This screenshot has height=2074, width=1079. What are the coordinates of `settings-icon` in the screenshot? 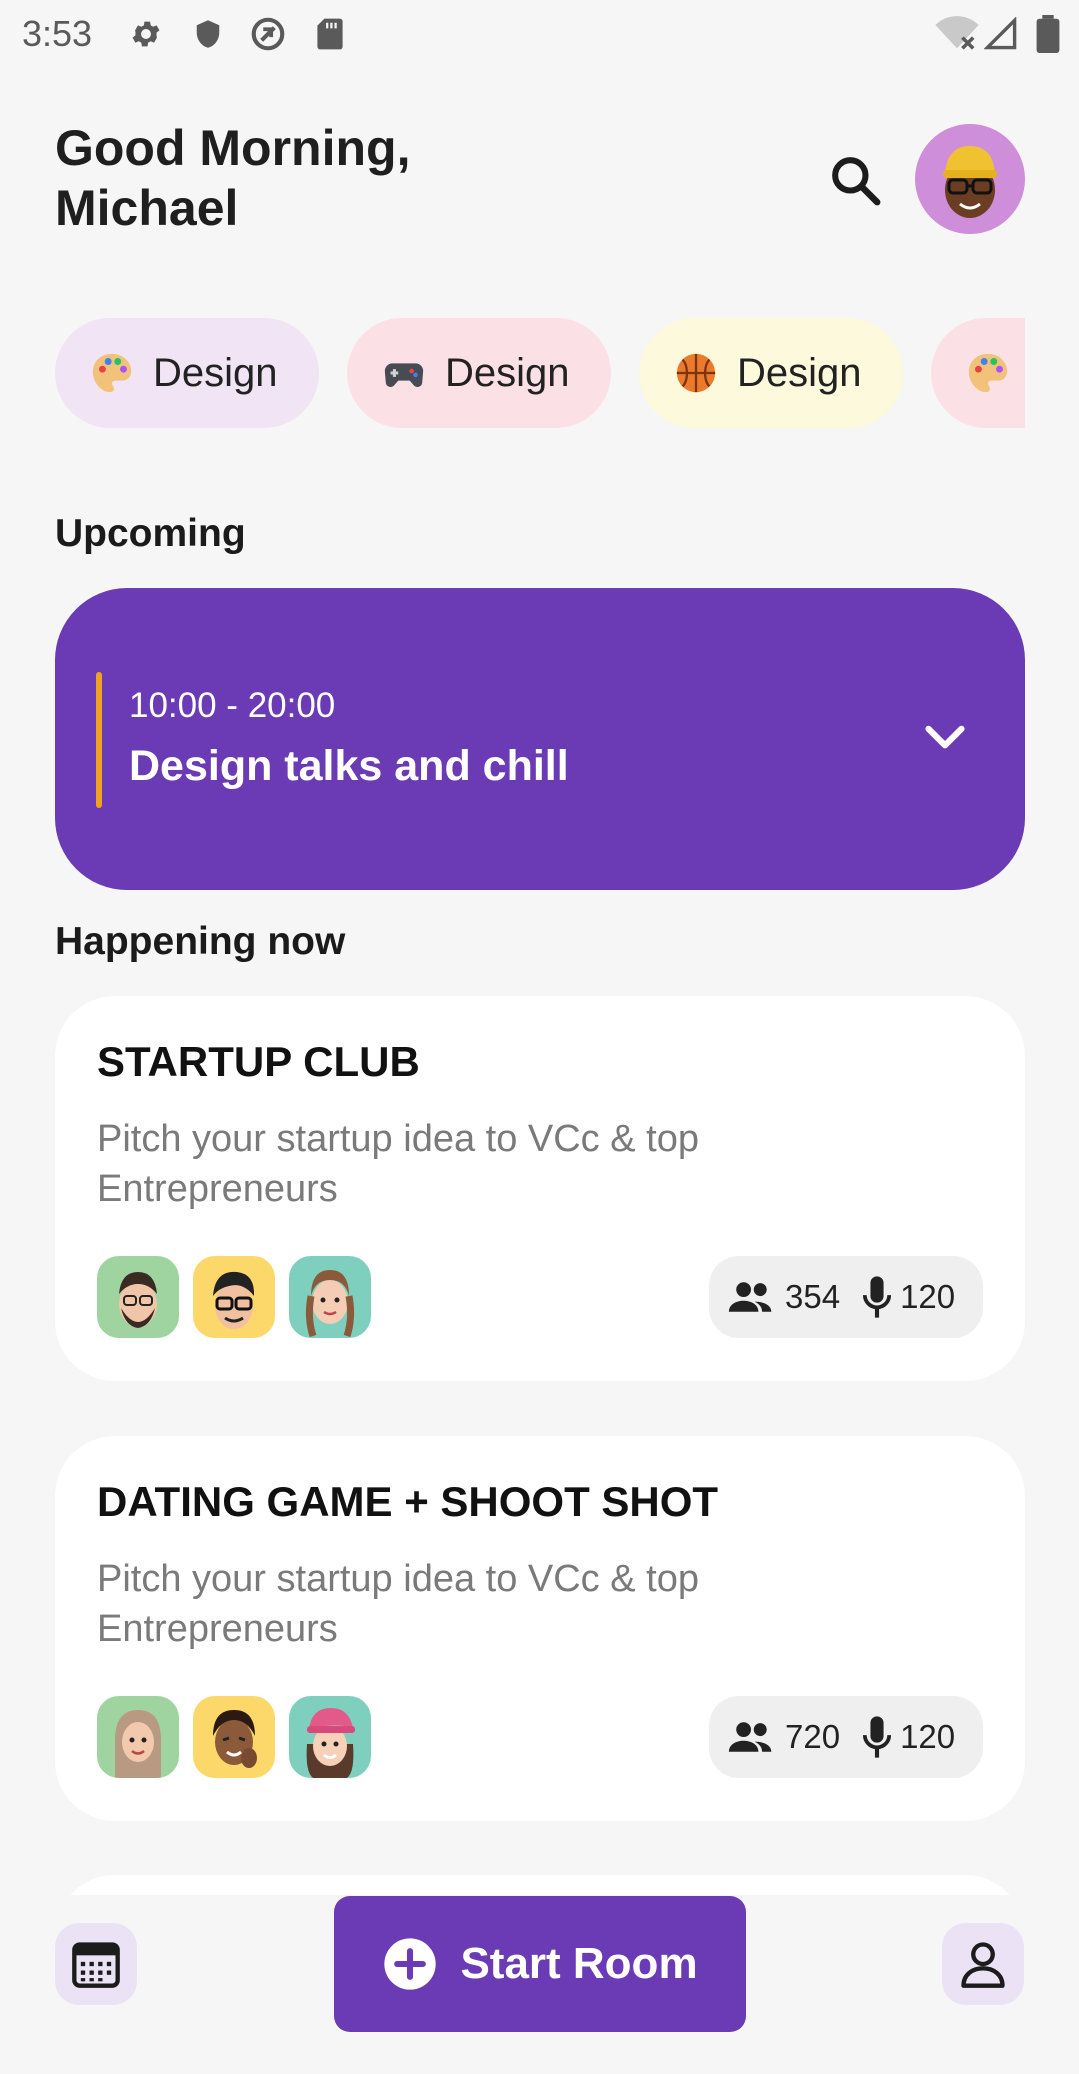 It's located at (146, 34).